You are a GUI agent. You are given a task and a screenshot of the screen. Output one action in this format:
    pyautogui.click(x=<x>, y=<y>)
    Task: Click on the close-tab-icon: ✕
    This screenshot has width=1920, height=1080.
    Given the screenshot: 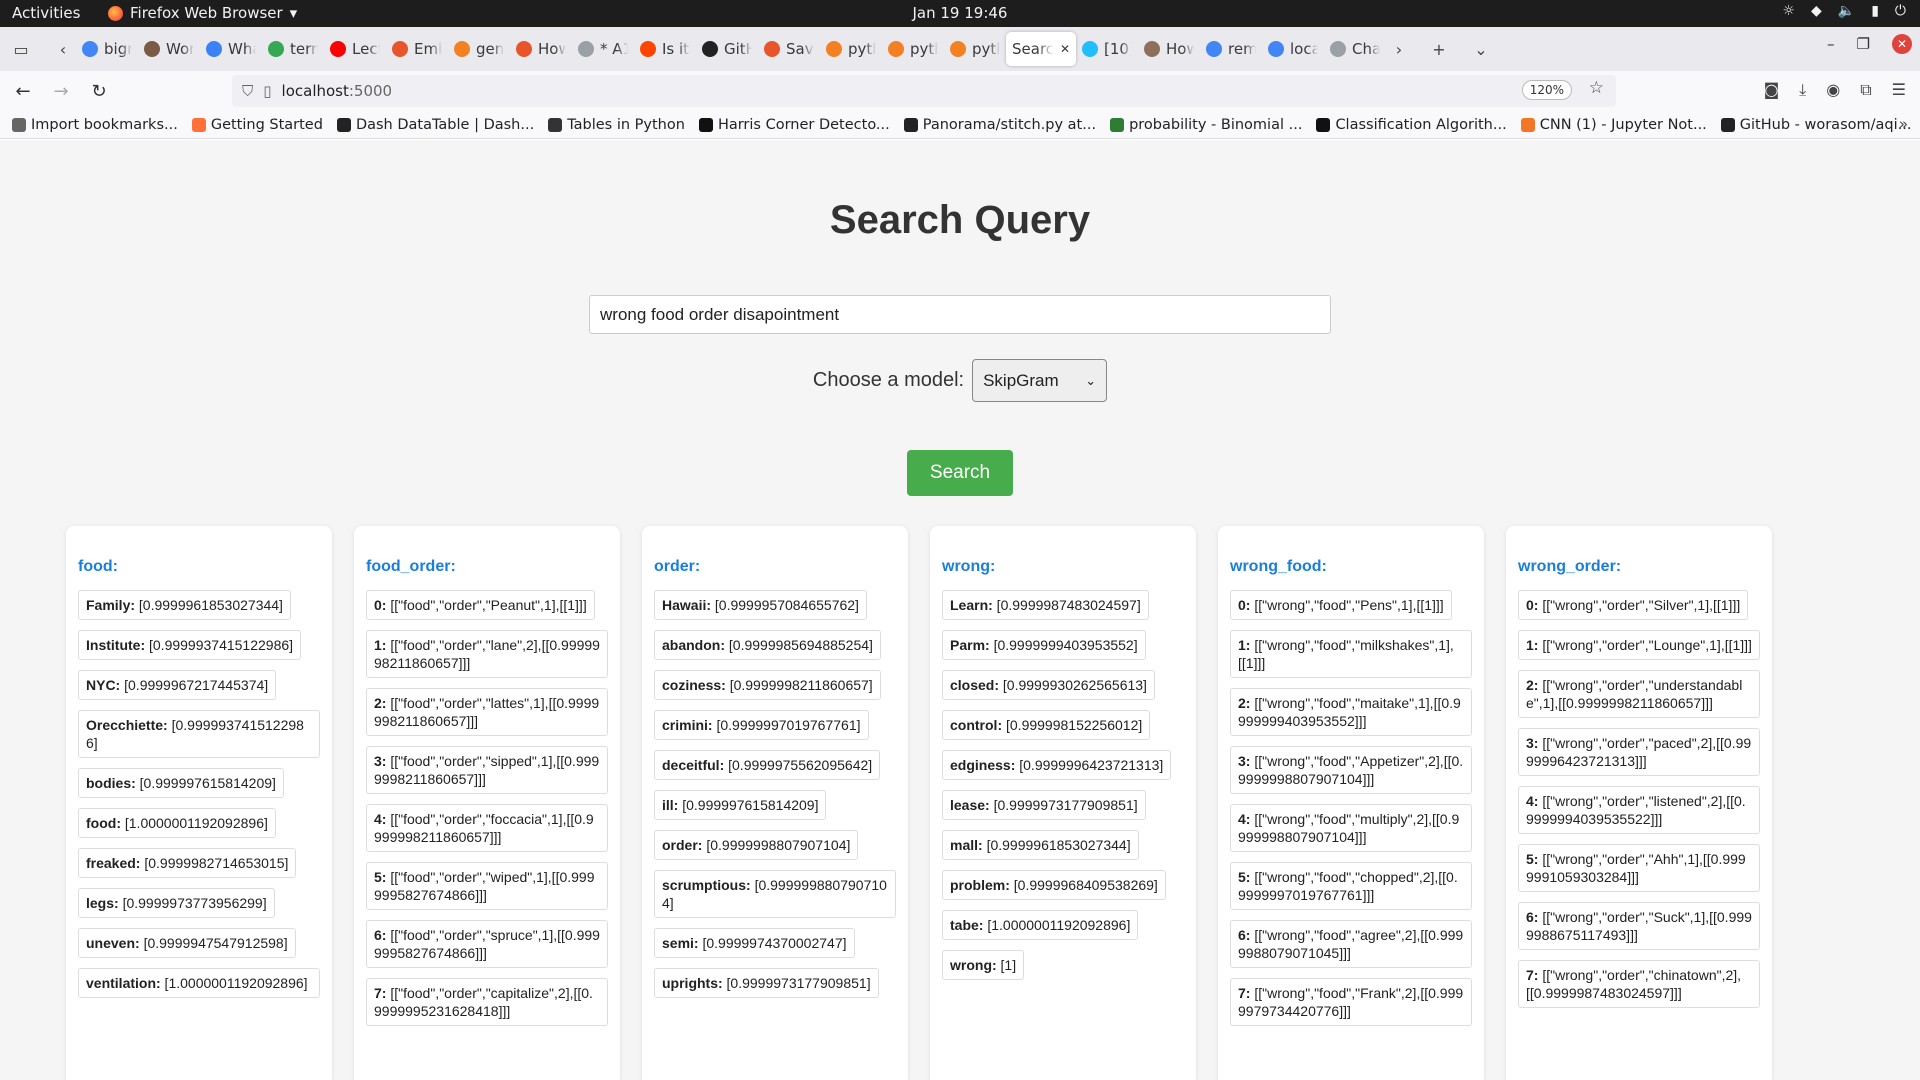 What is the action you would take?
    pyautogui.click(x=1065, y=49)
    